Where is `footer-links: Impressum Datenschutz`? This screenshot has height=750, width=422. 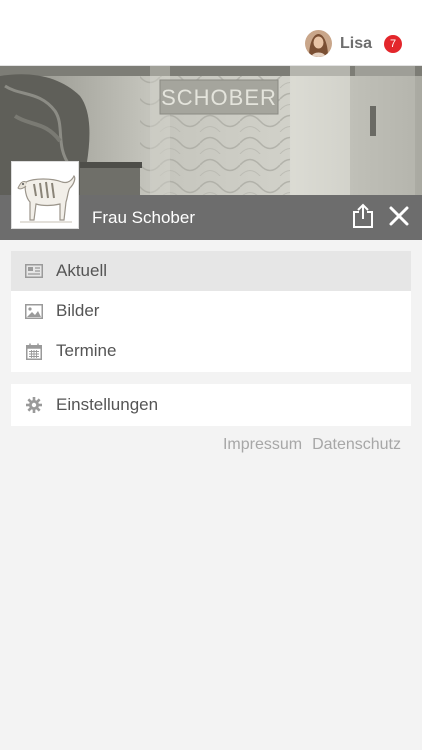
footer-links: Impressum Datenschutz is located at coordinates (312, 445).